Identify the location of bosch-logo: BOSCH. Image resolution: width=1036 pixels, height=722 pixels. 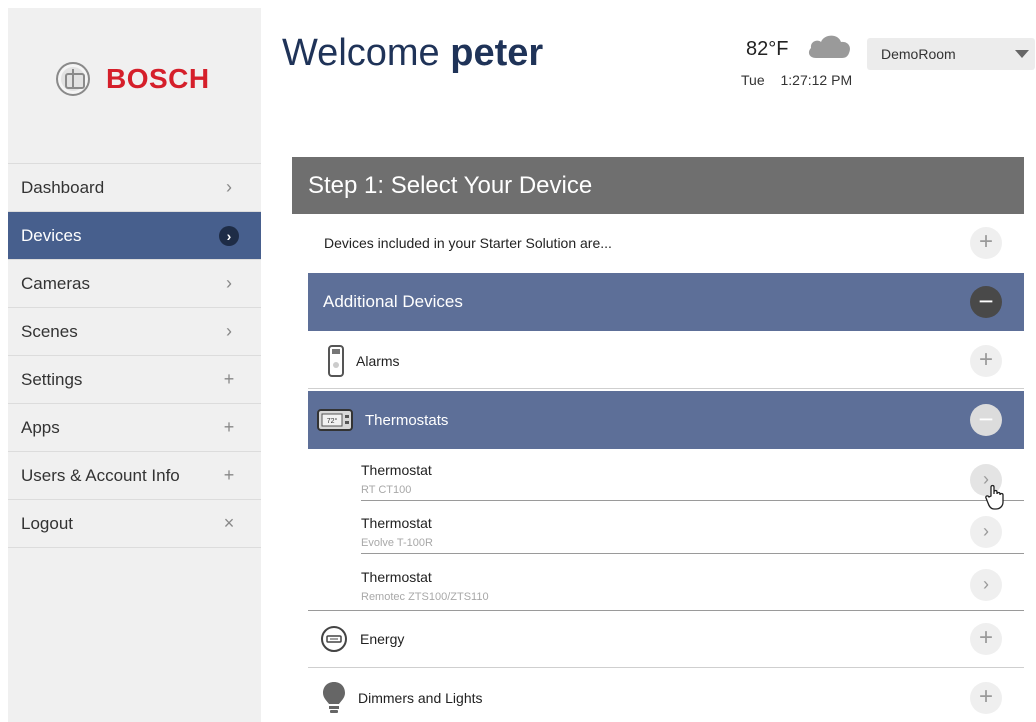
(133, 79).